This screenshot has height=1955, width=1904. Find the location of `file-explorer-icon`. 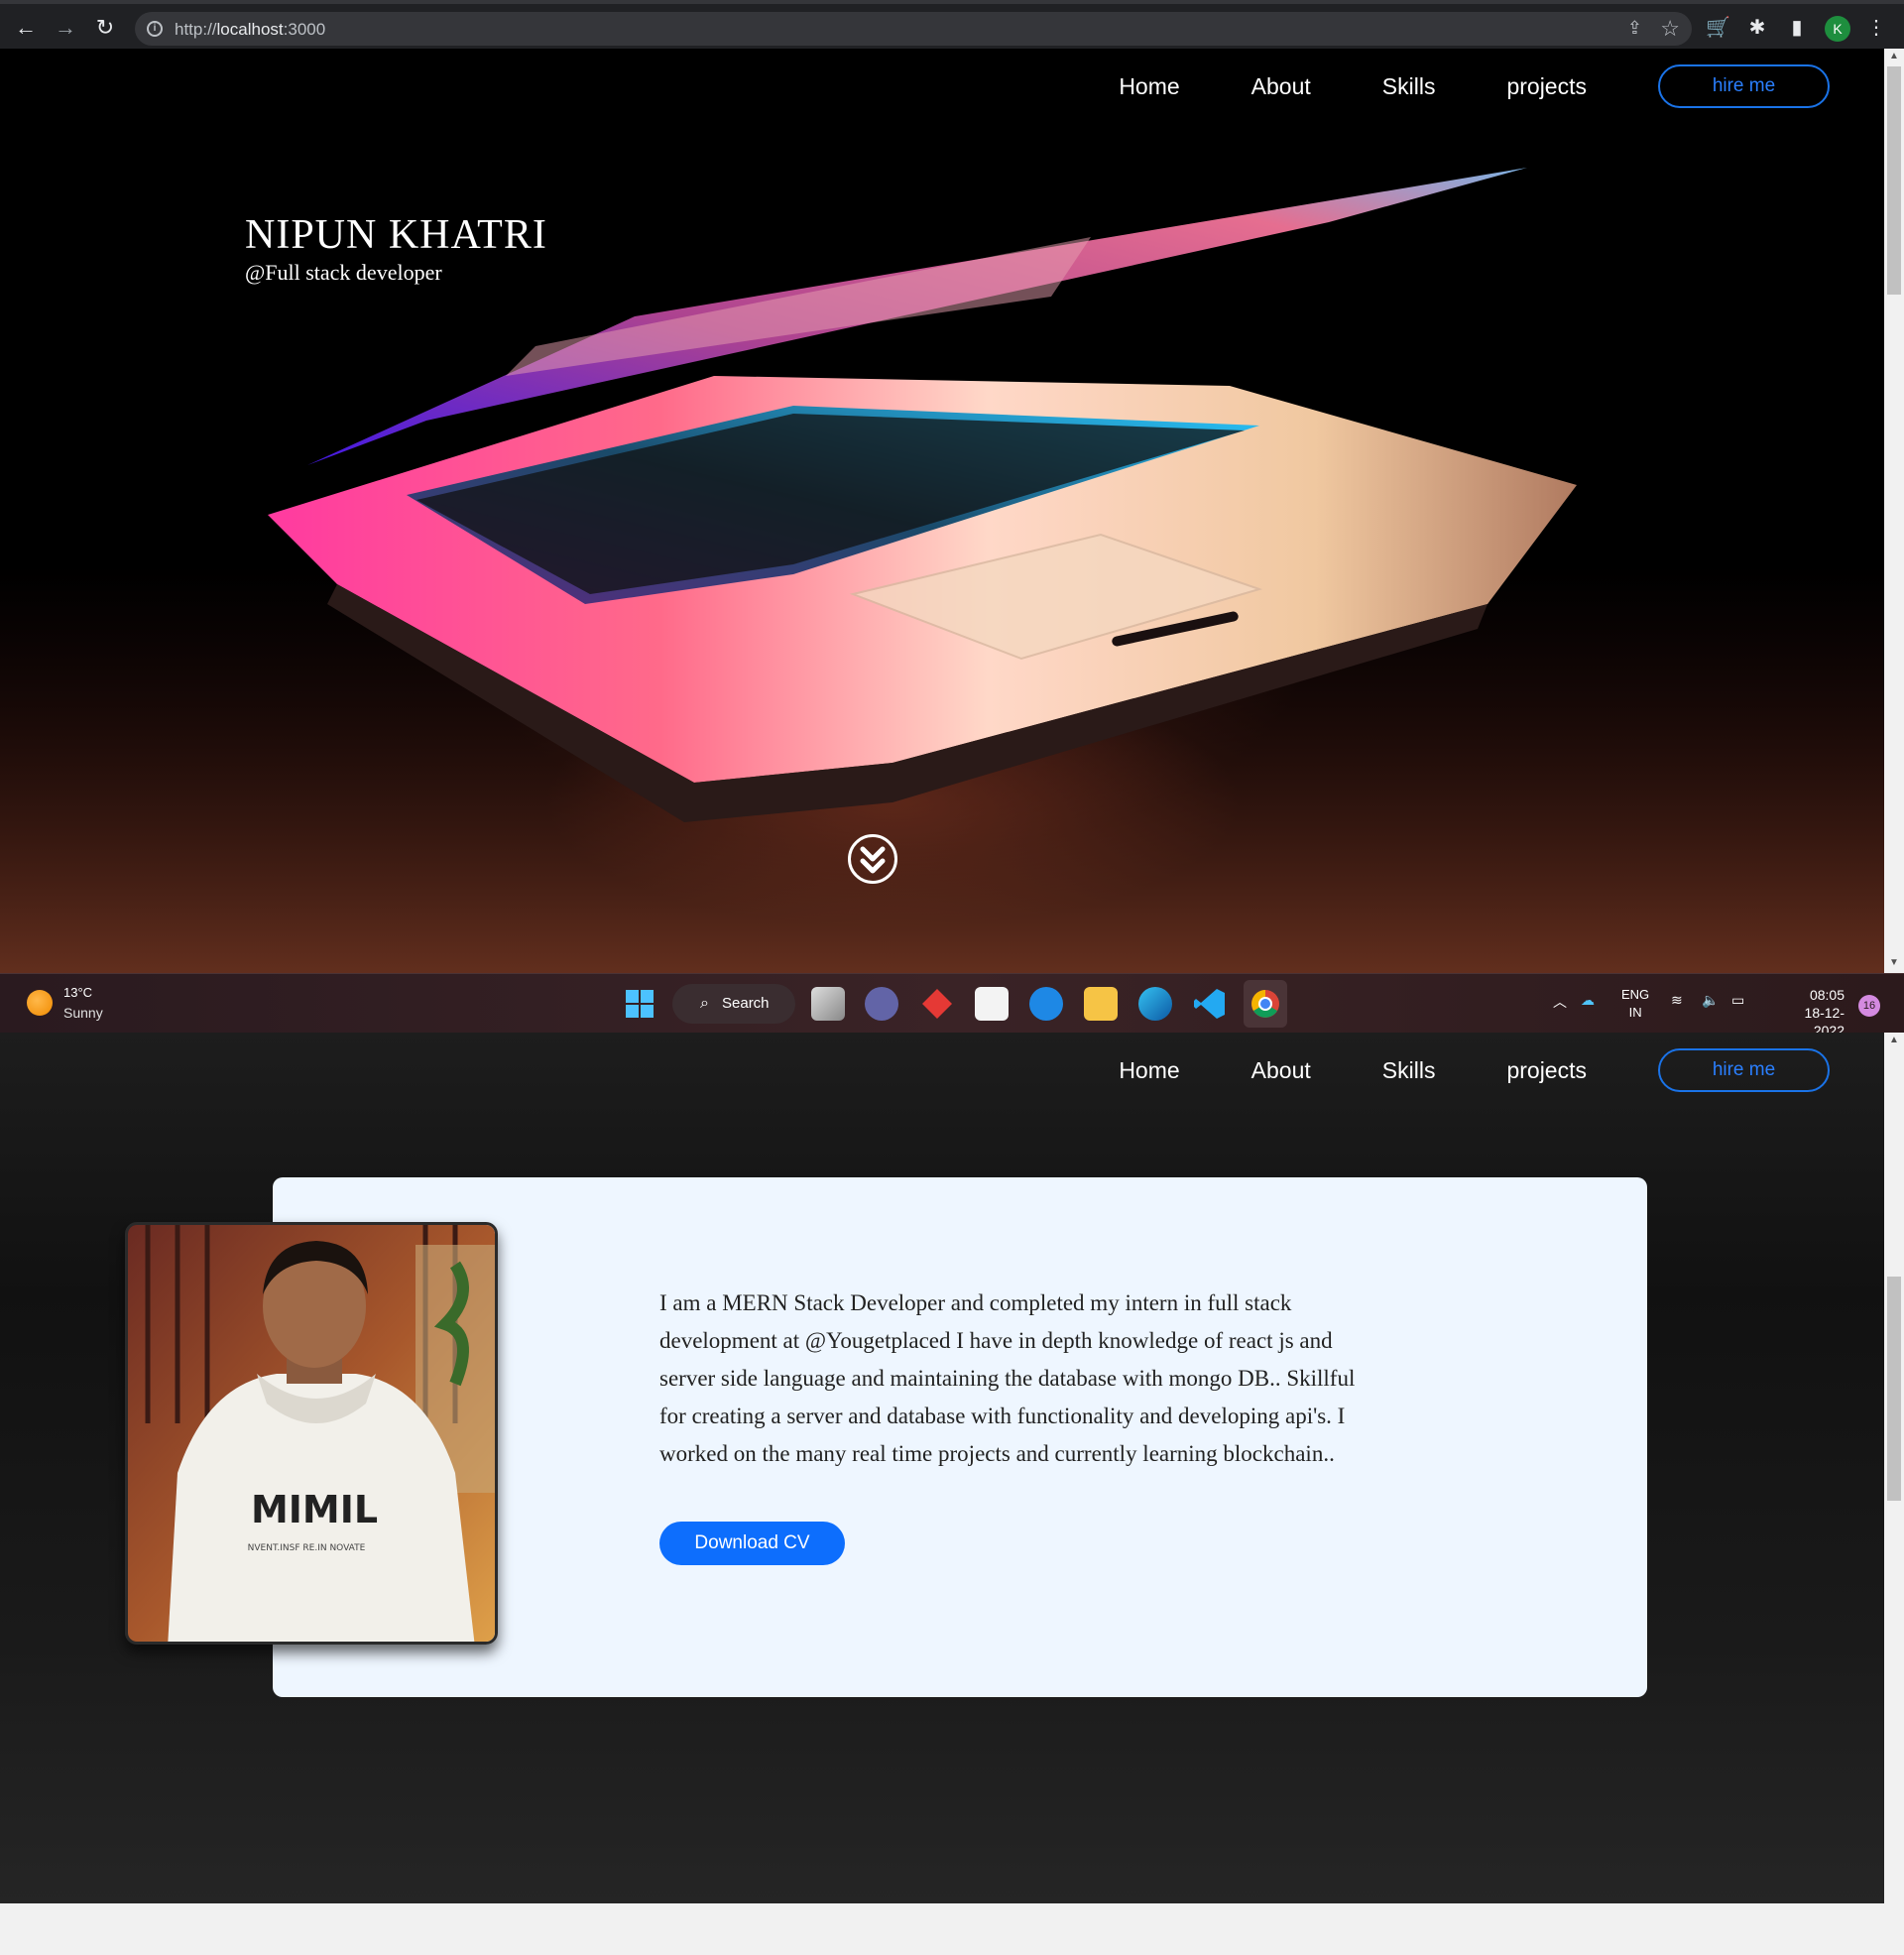

file-explorer-icon is located at coordinates (1101, 1004).